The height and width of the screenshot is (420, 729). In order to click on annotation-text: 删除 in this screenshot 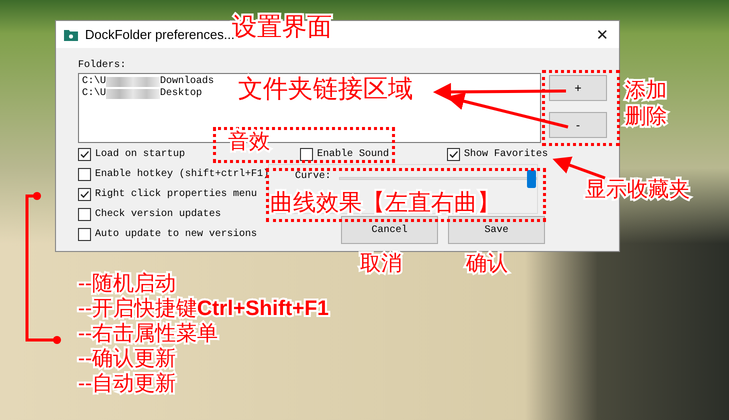, I will do `click(646, 116)`.